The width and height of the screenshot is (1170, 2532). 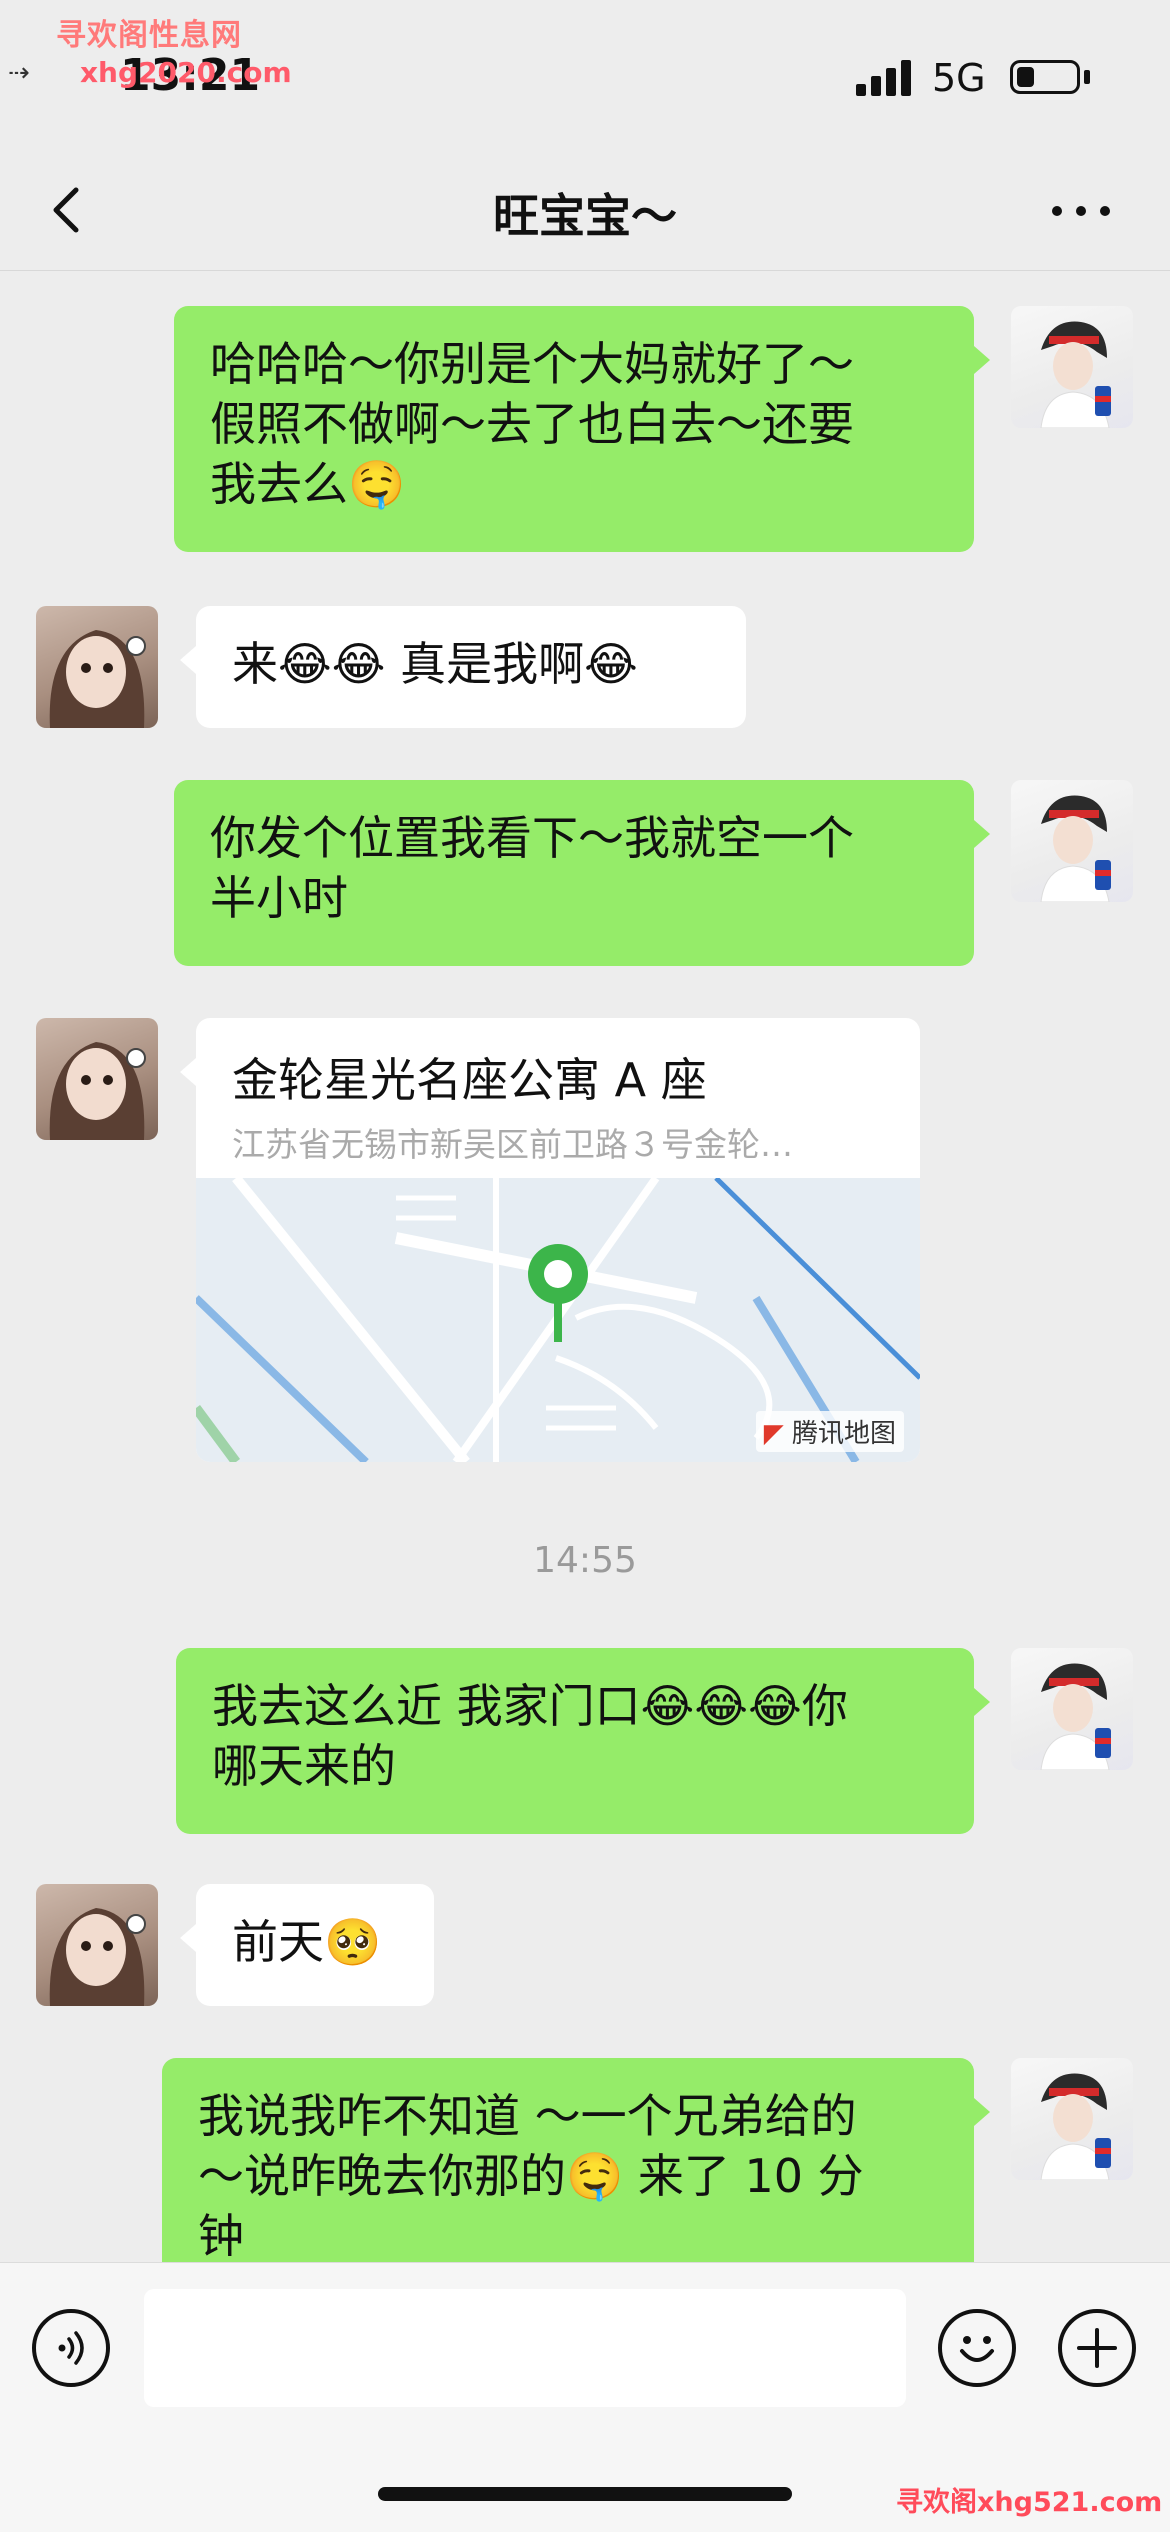 I want to click on location-card: 金轮星光名座公寓 A 座 江苏省无锡市新吴区前卫路３号金轮… ◤ 腾讯地图, so click(x=558, y=1240).